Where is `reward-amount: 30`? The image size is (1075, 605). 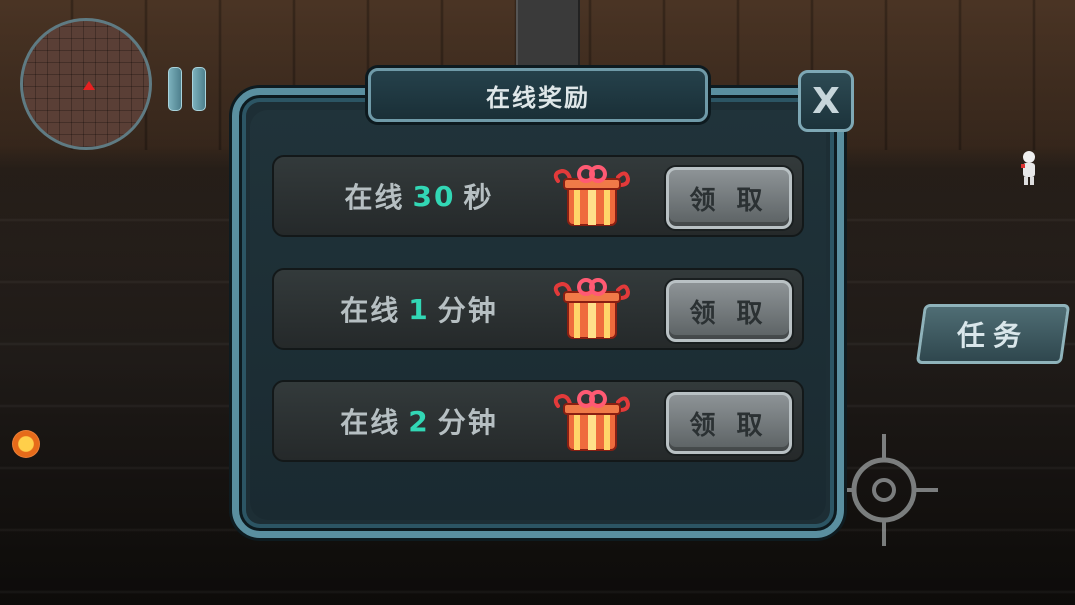
reward-amount: 30 is located at coordinates (434, 196).